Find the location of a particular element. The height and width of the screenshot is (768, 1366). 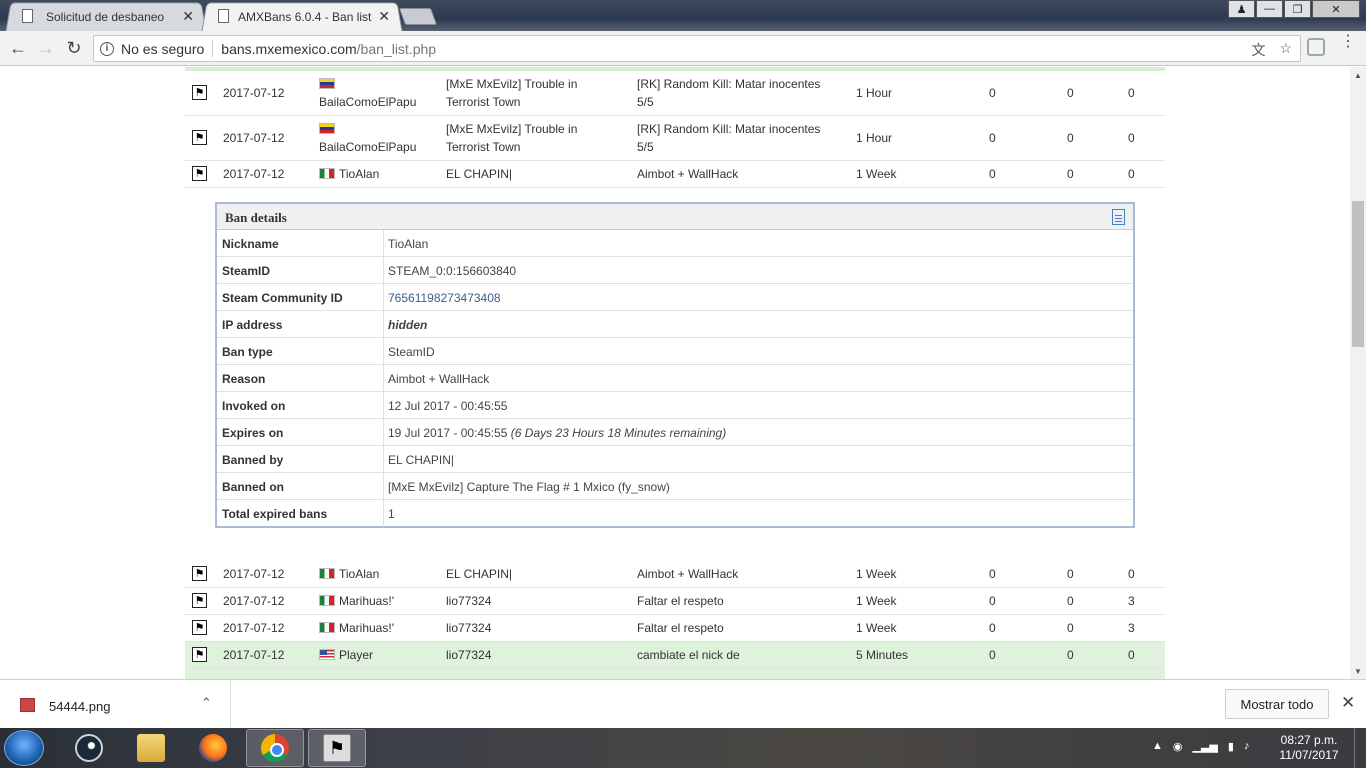

volume-icon: ♪ is located at coordinates (1247, 746).